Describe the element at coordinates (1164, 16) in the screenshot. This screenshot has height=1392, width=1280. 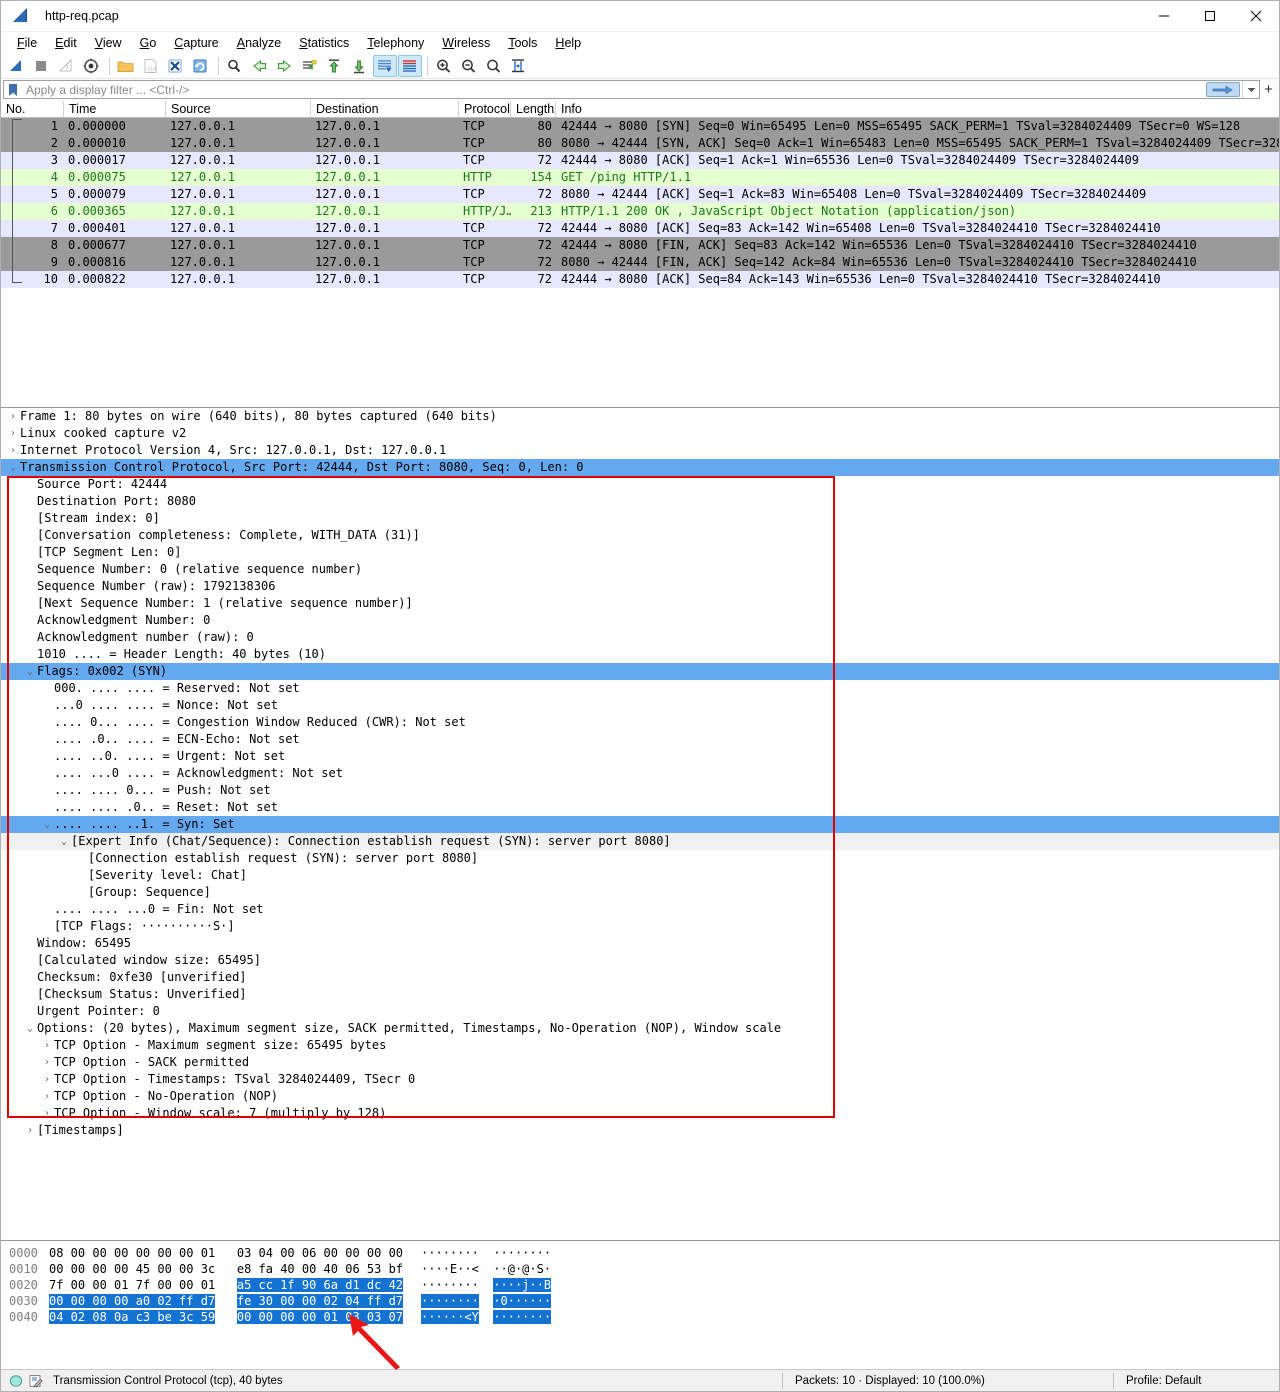
I see `minimize-icon` at that location.